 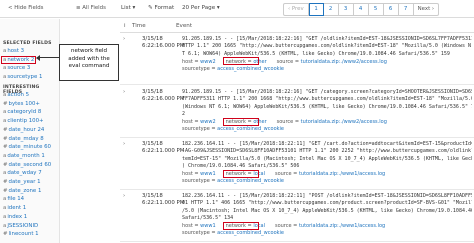 I want to click on field-name: date_zone 1, so click(x=25, y=190).